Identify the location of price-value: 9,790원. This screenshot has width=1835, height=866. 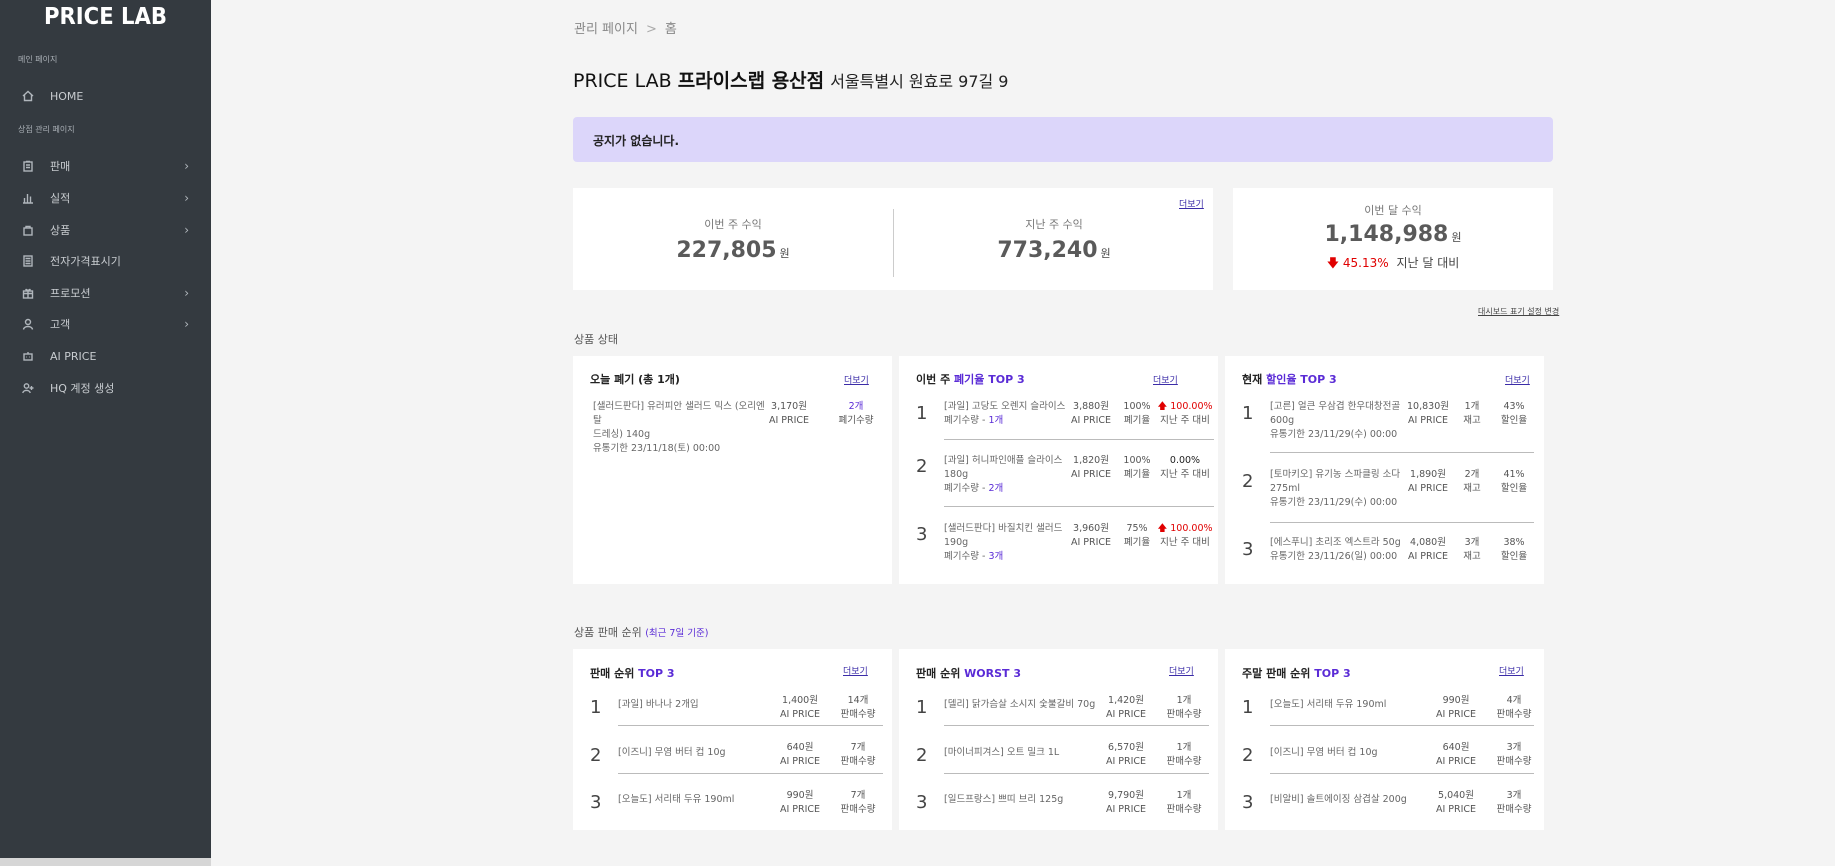
(1126, 795).